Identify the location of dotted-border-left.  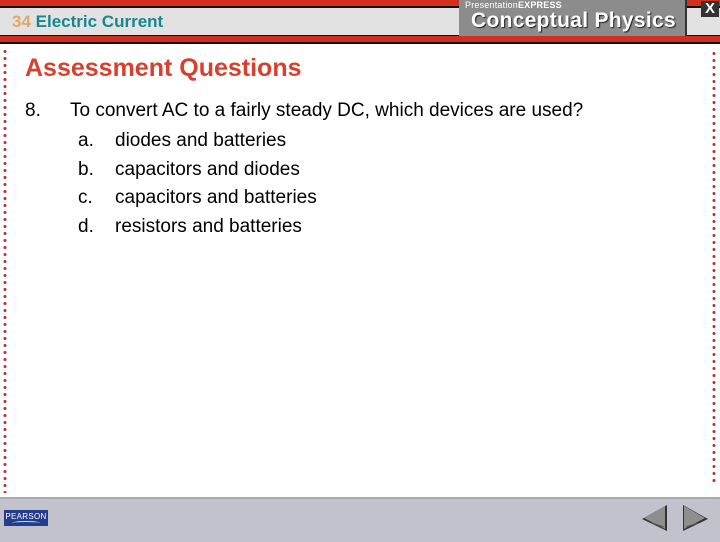
(5, 270).